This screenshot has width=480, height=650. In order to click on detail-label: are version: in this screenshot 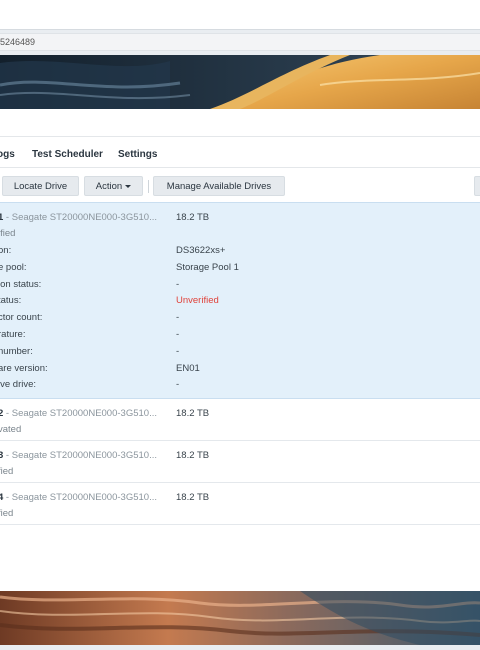, I will do `click(24, 368)`.